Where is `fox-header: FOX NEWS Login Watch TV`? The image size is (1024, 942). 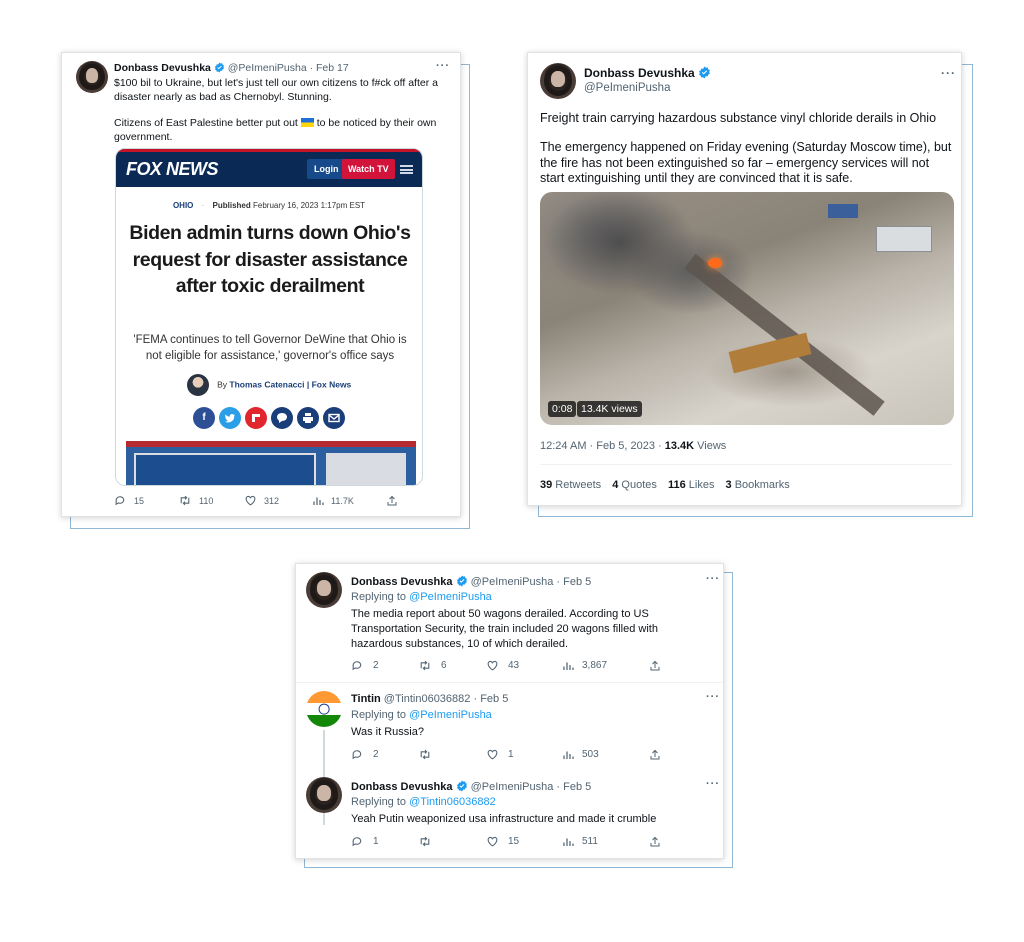
fox-header: FOX NEWS Login Watch TV is located at coordinates (269, 168).